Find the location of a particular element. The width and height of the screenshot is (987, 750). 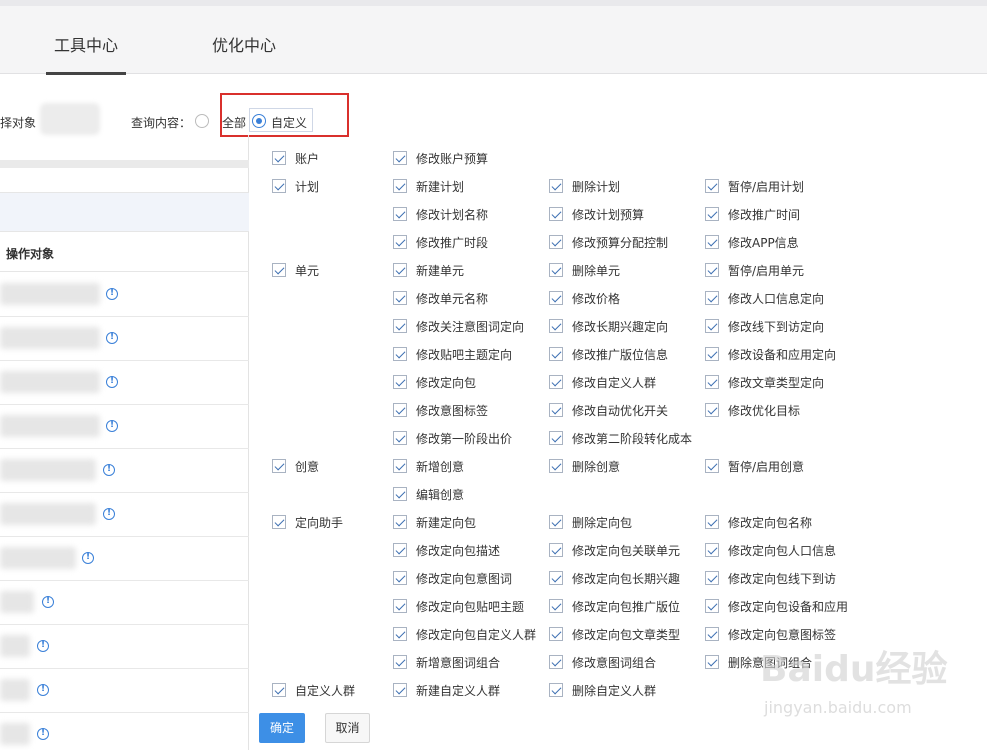

confirm-button: 确定 is located at coordinates (282, 728).